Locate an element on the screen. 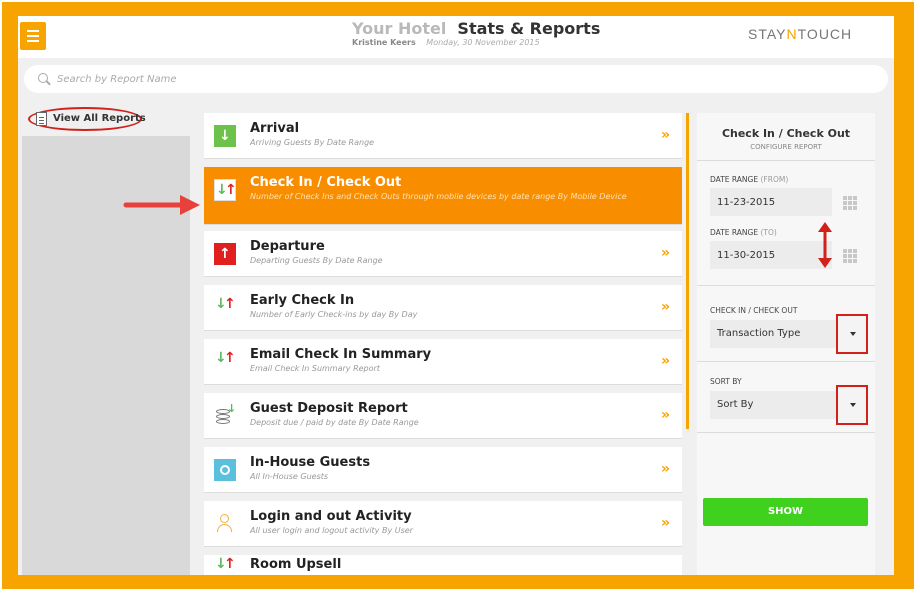 This screenshot has width=920, height=595. hotel-name: Your Hotel is located at coordinates (399, 28).